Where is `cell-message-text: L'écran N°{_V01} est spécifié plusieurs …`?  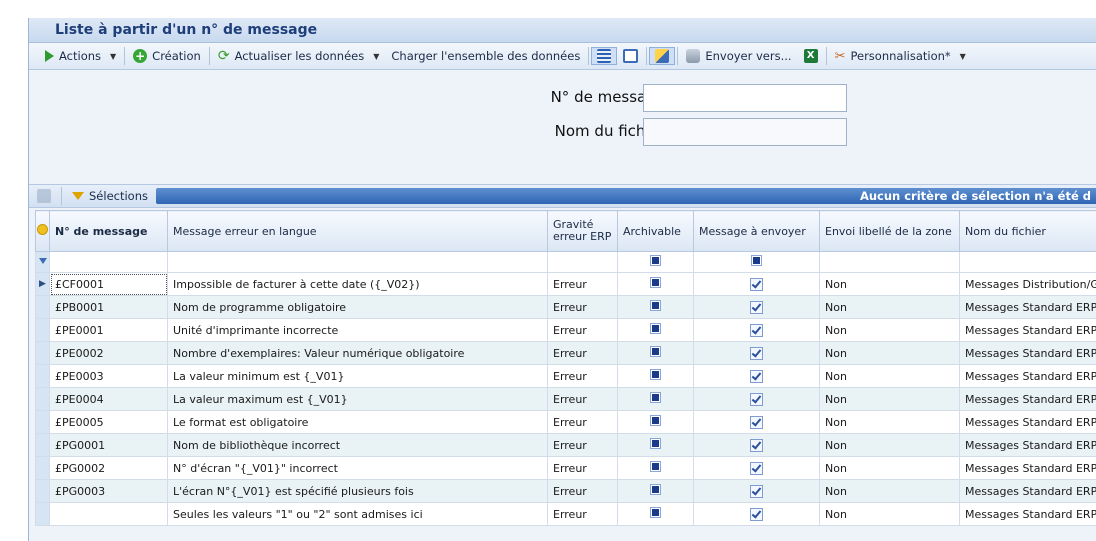
cell-message-text: L'écran N°{_V01} est spécifié plusieurs … is located at coordinates (357, 491).